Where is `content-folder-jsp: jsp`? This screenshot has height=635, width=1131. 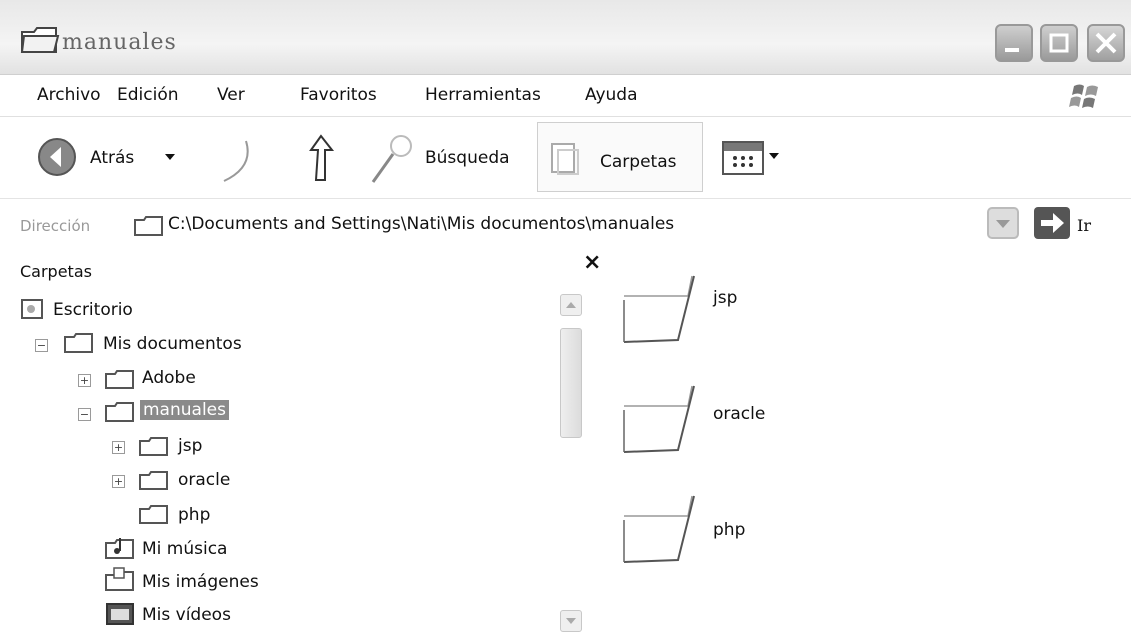
content-folder-jsp: jsp is located at coordinates (718, 315).